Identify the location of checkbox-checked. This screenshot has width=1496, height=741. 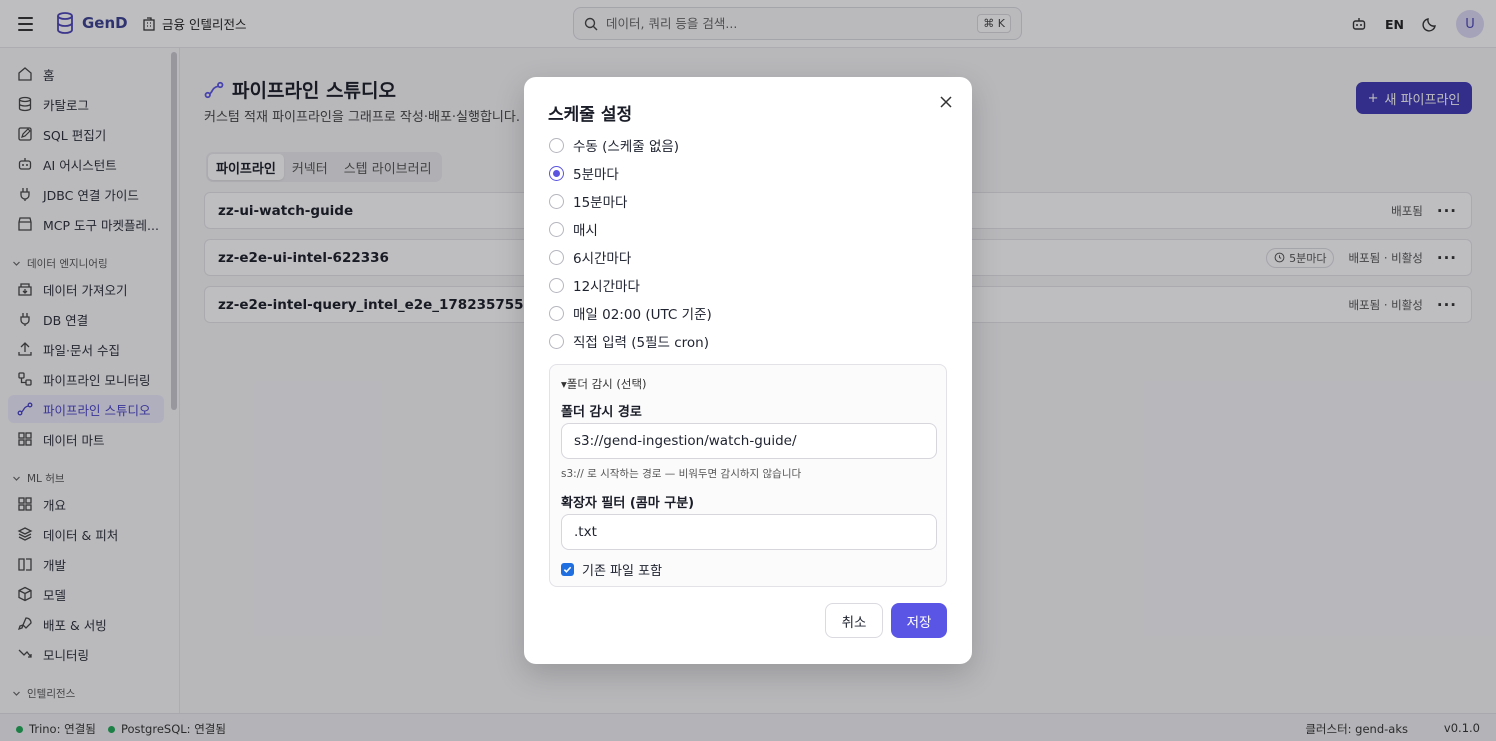
(567, 569).